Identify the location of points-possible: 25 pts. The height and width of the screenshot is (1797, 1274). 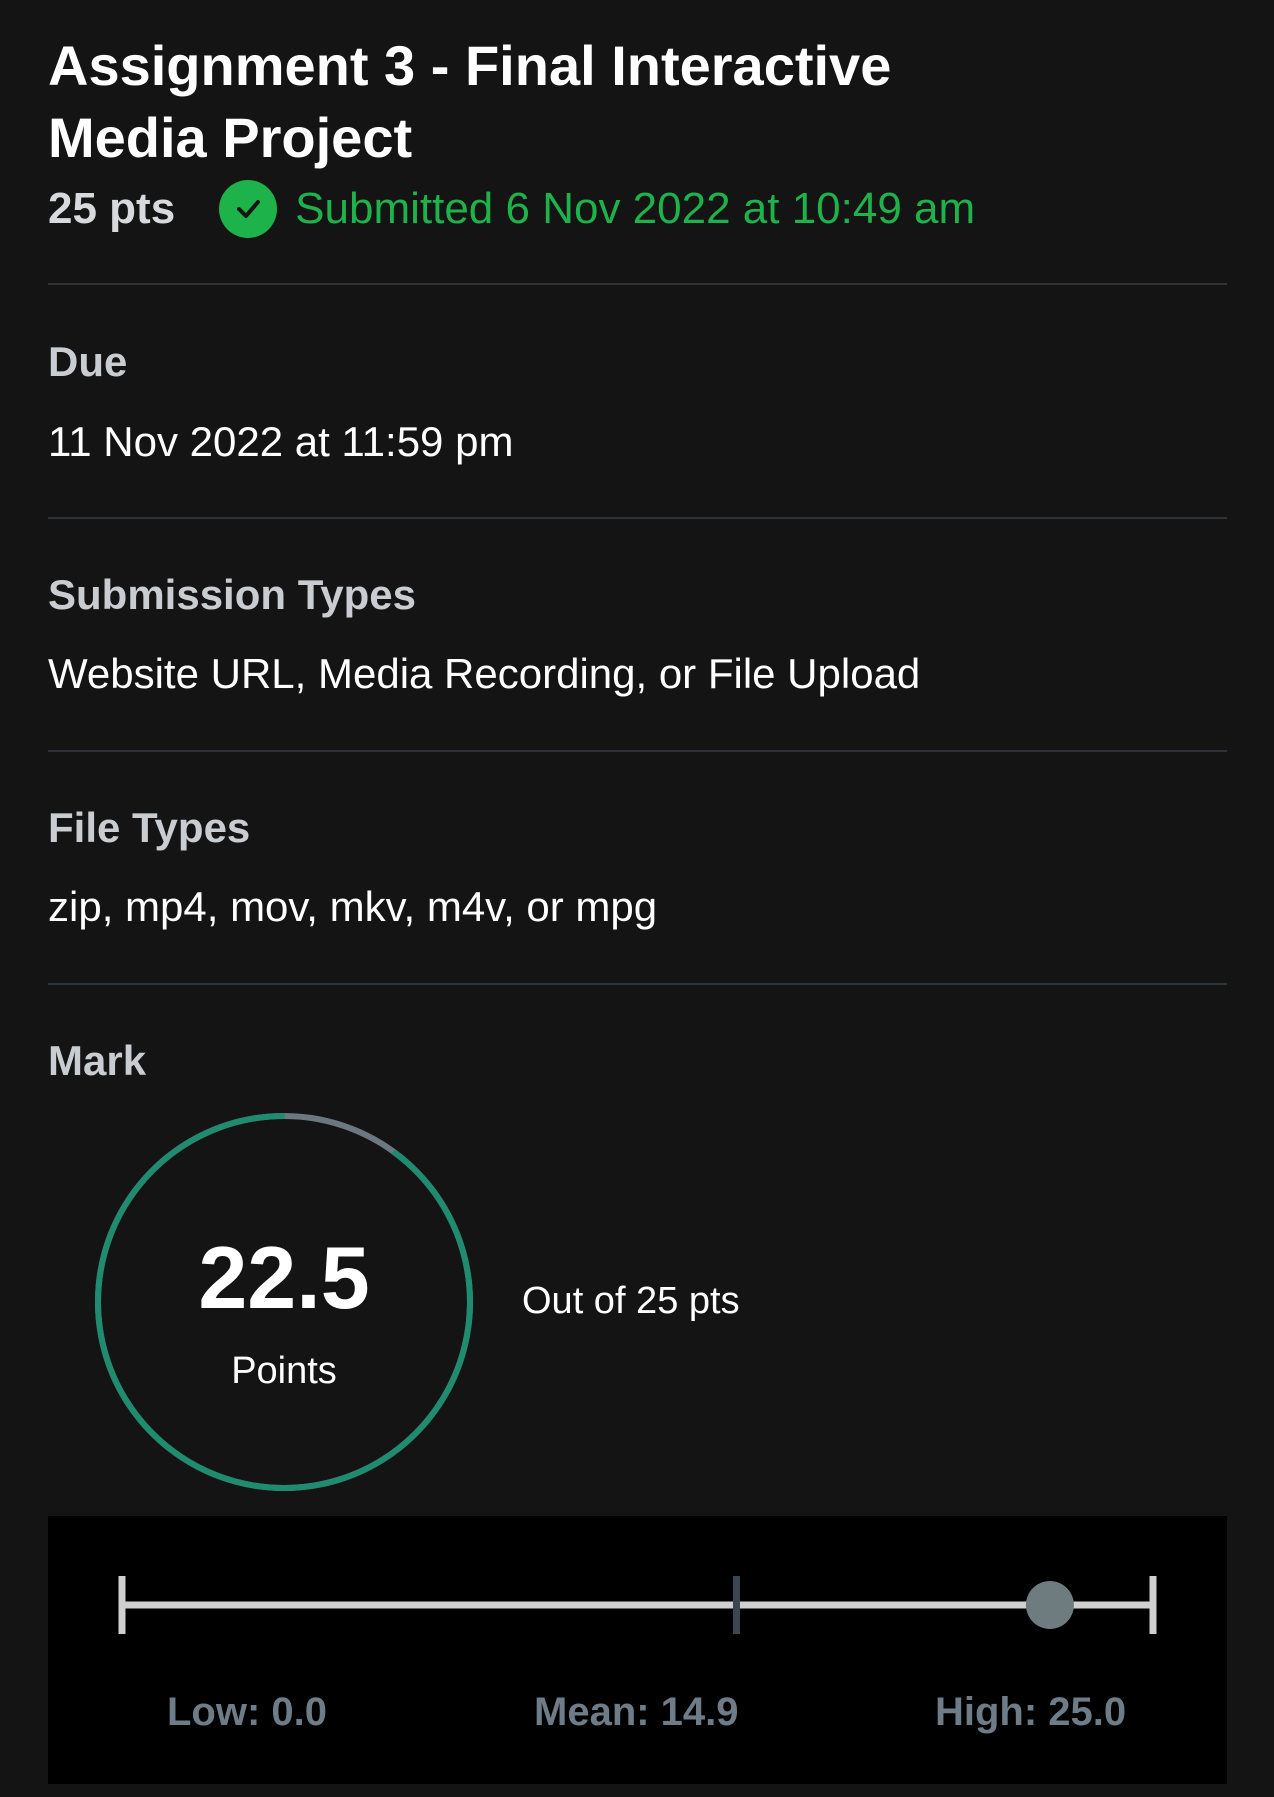
(112, 208).